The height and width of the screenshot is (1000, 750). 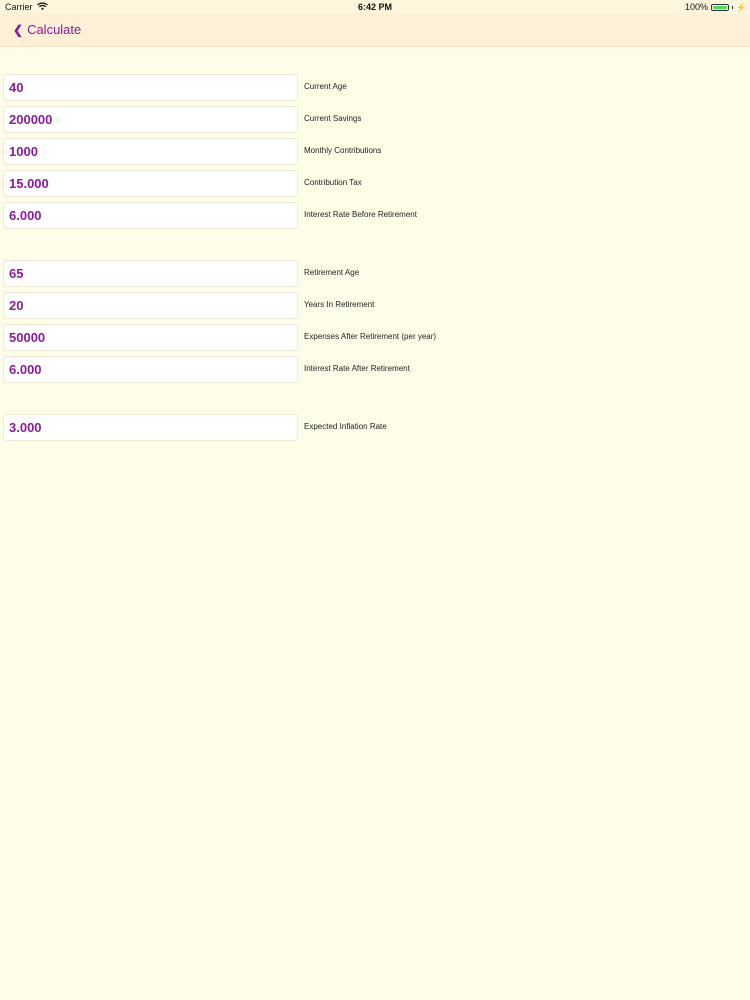 I want to click on form-row-years-in-retirement: 20 Years In Retirement, so click(x=373, y=305).